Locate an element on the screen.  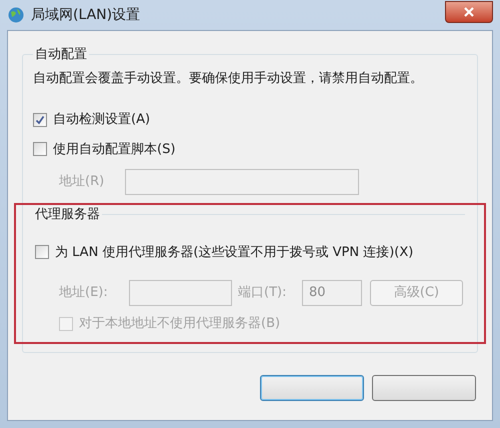
checkmark-icon is located at coordinates (40, 119).